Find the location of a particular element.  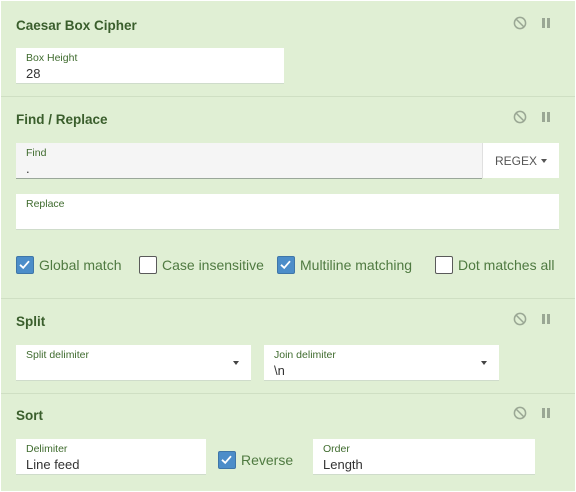

find-mode-dropdown: REGEX is located at coordinates (520, 160).